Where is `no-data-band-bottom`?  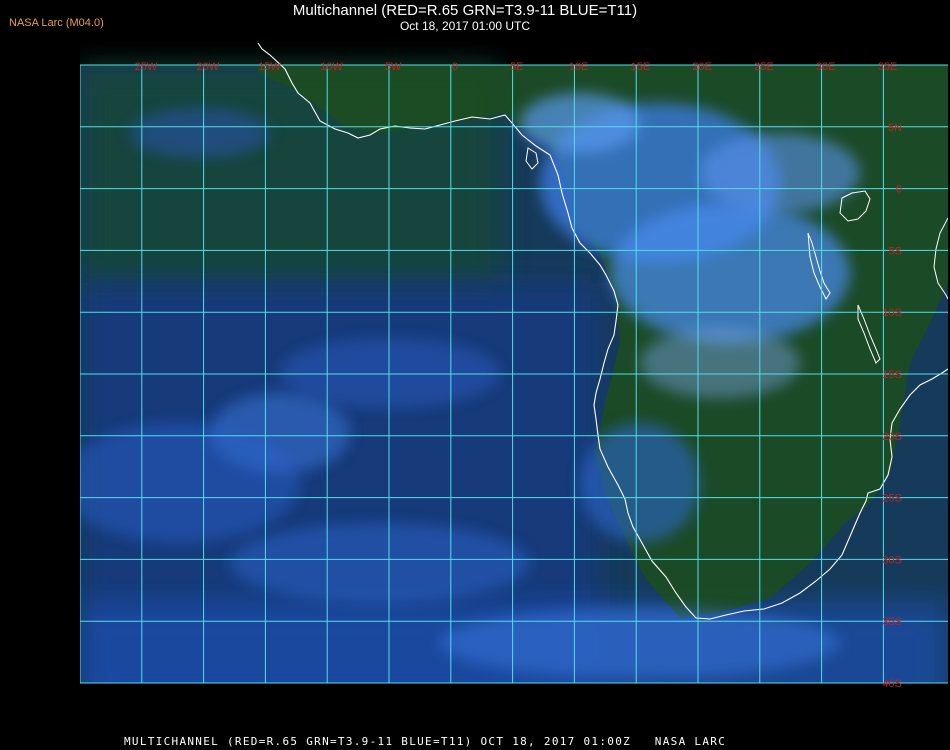
no-data-band-bottom is located at coordinates (514, 705).